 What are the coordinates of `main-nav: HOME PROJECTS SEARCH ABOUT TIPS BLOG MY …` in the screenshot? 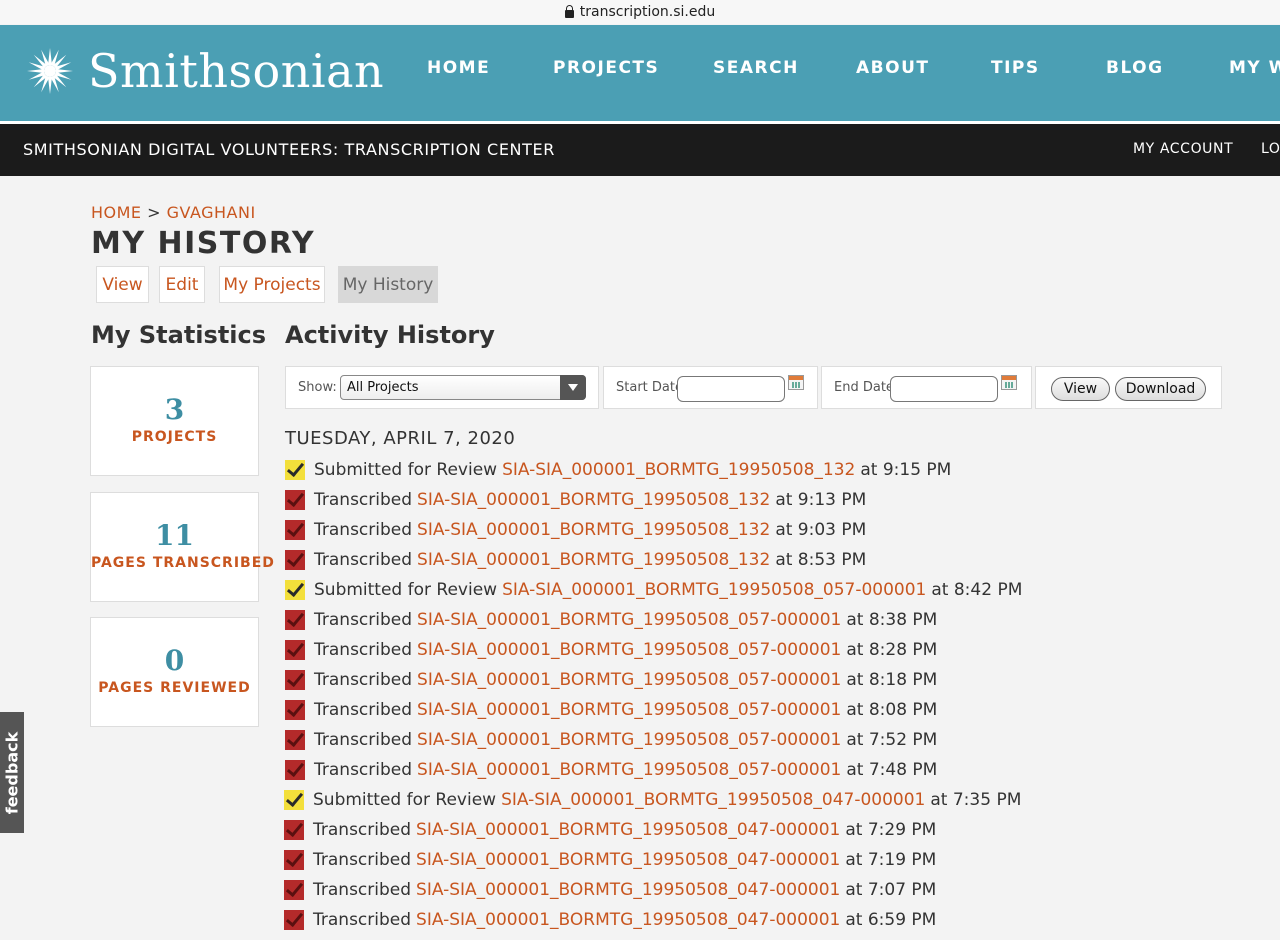 It's located at (640, 70).